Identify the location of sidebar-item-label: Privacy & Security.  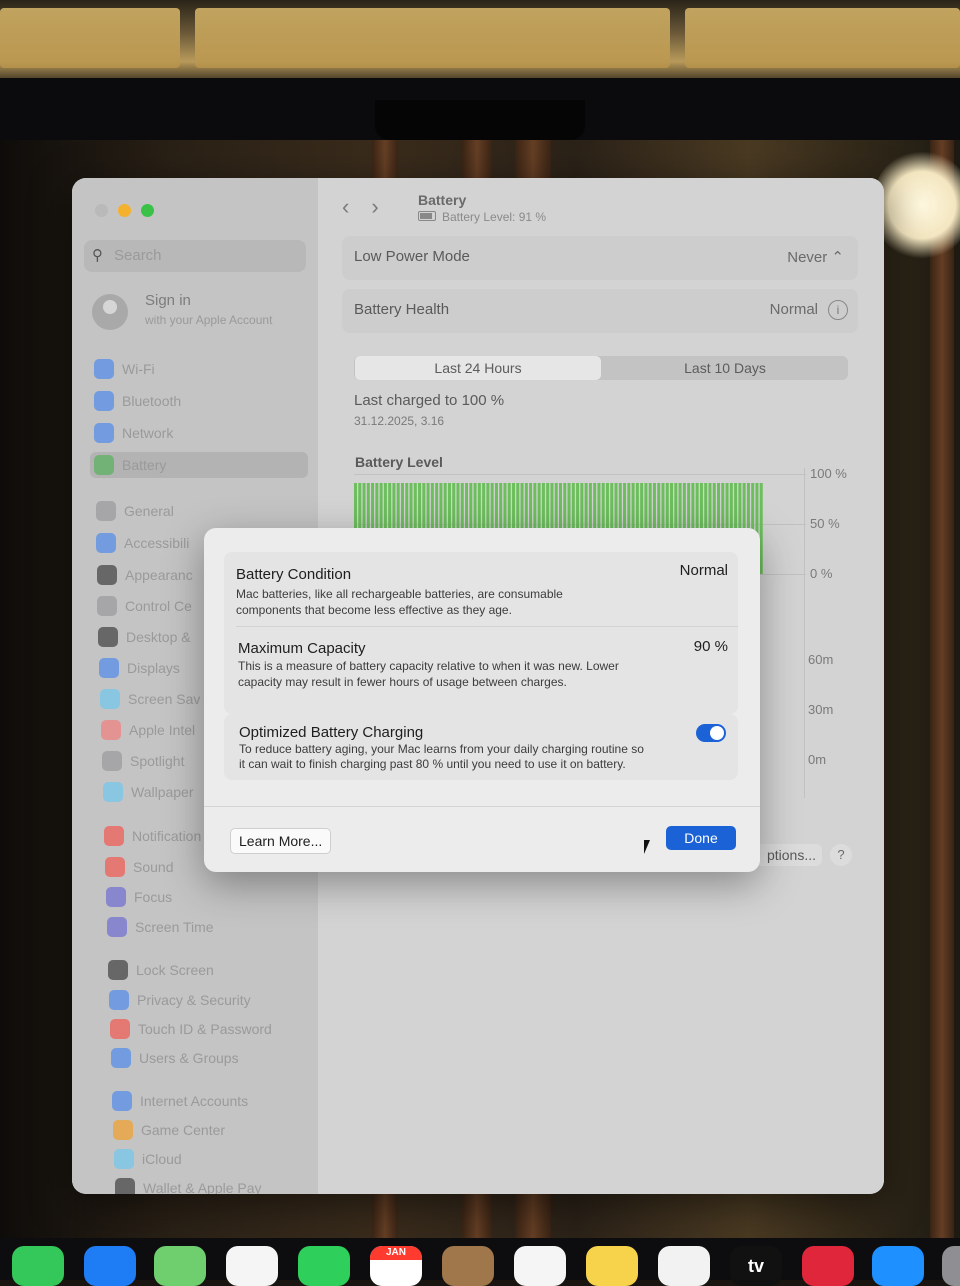
(194, 1000).